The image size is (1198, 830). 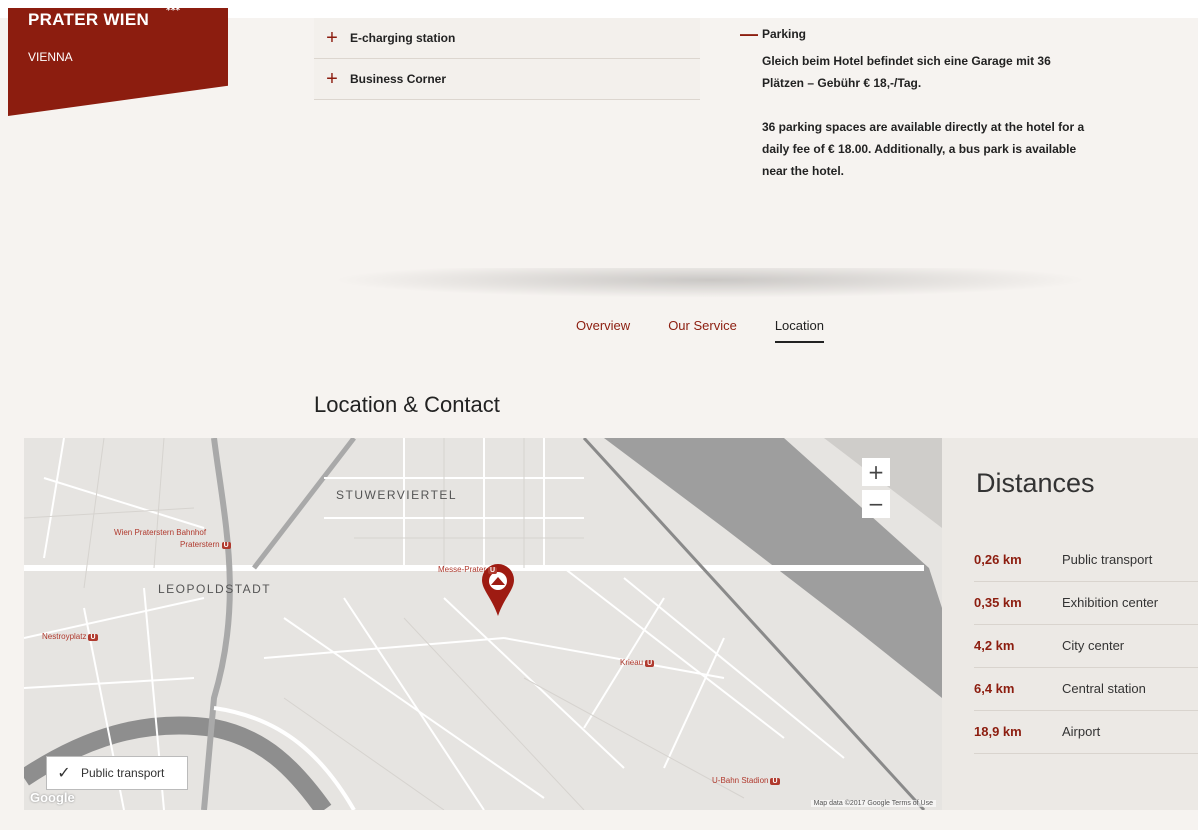 What do you see at coordinates (994, 645) in the screenshot?
I see `distance-km: 4,2 km` at bounding box center [994, 645].